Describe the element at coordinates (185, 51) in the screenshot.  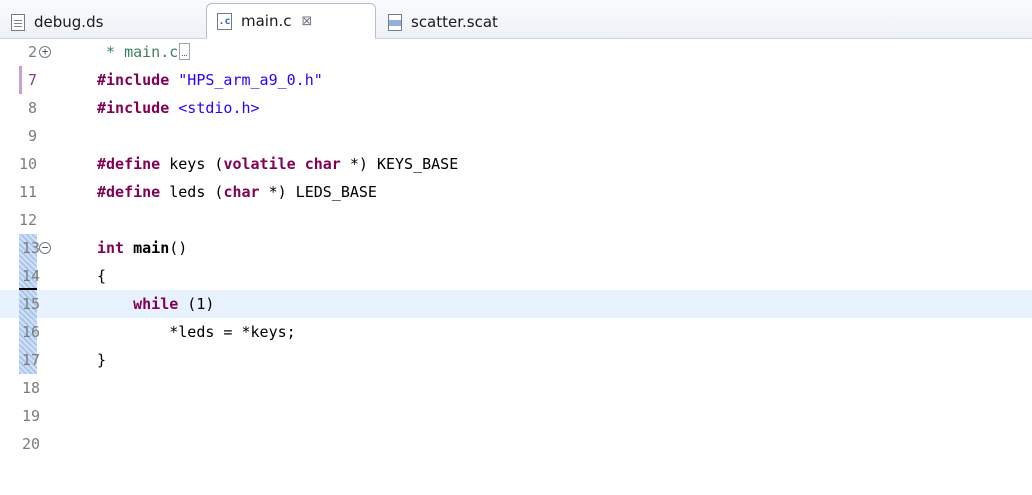
I see `folded-code-icon` at that location.